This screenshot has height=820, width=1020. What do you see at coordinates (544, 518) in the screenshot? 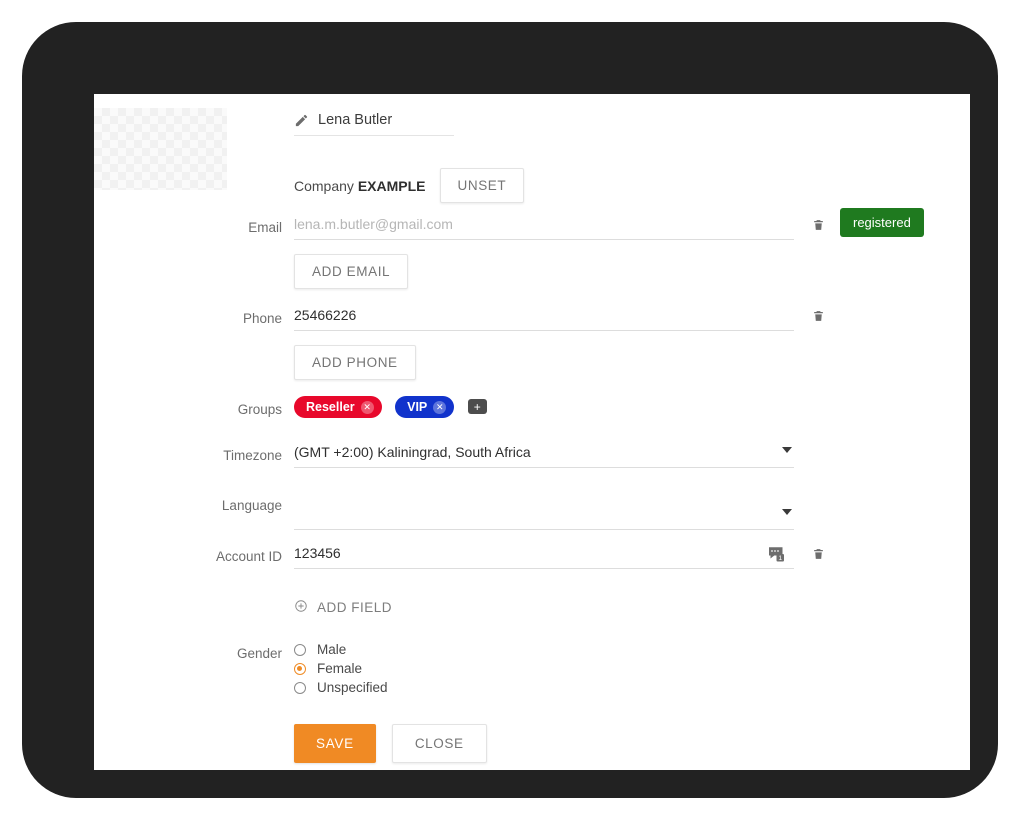
I see `language-select` at bounding box center [544, 518].